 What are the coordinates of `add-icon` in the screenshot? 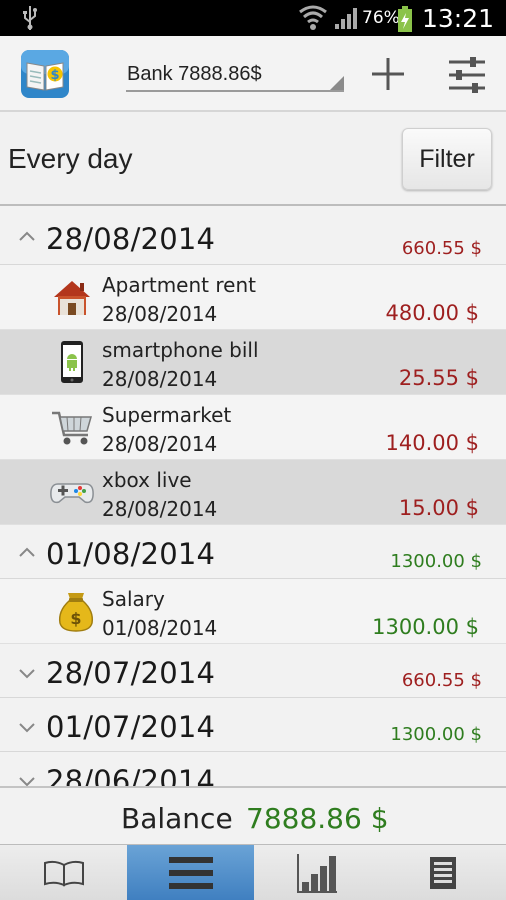 It's located at (388, 74).